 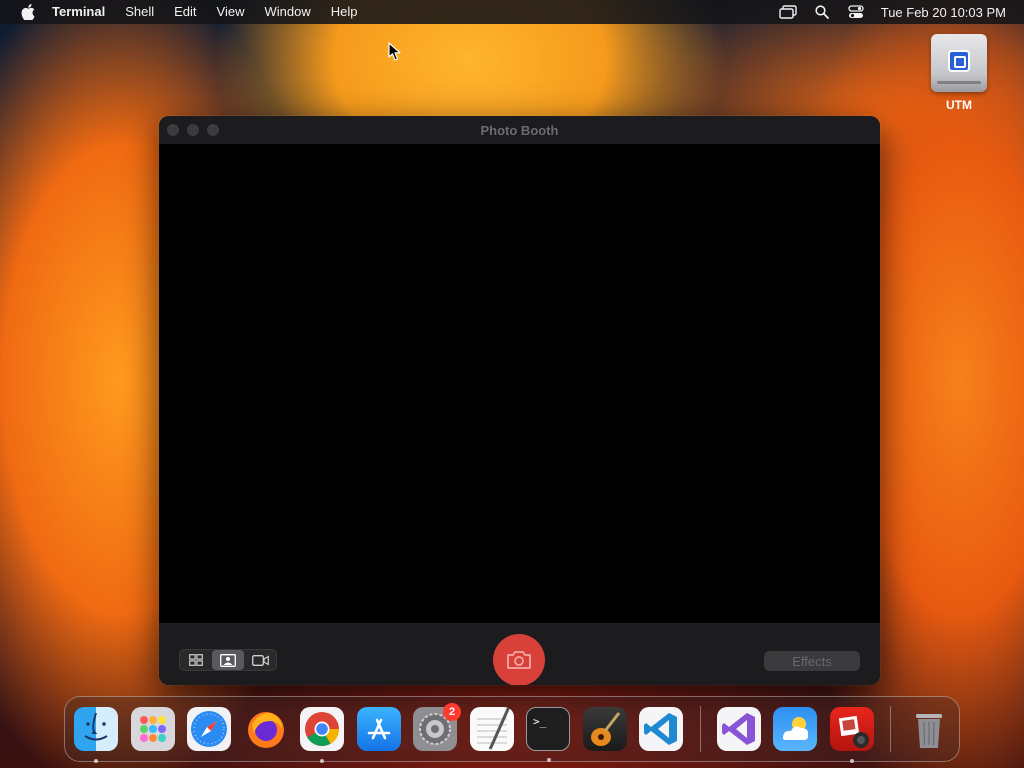 What do you see at coordinates (209, 729) in the screenshot?
I see `safari-icon` at bounding box center [209, 729].